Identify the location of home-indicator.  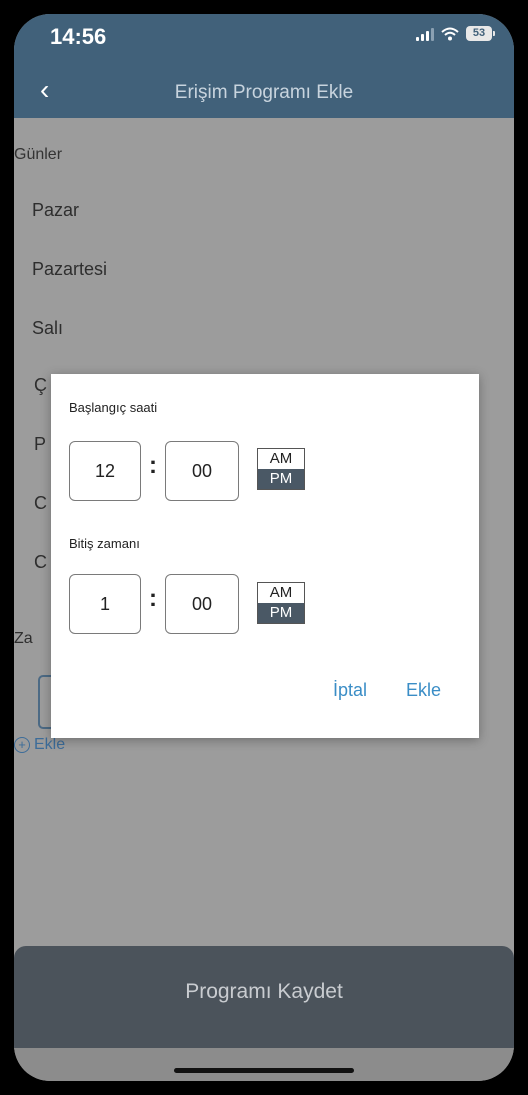
(264, 1070).